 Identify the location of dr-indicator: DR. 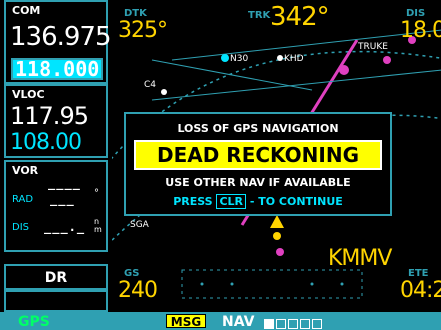
(56, 277).